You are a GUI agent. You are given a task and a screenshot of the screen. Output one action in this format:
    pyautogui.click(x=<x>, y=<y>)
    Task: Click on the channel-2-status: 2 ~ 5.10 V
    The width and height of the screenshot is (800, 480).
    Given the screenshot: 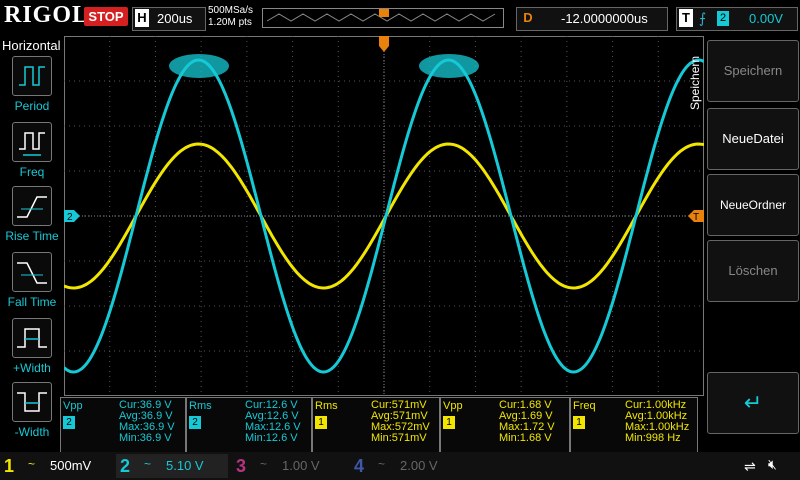 What is the action you would take?
    pyautogui.click(x=172, y=466)
    